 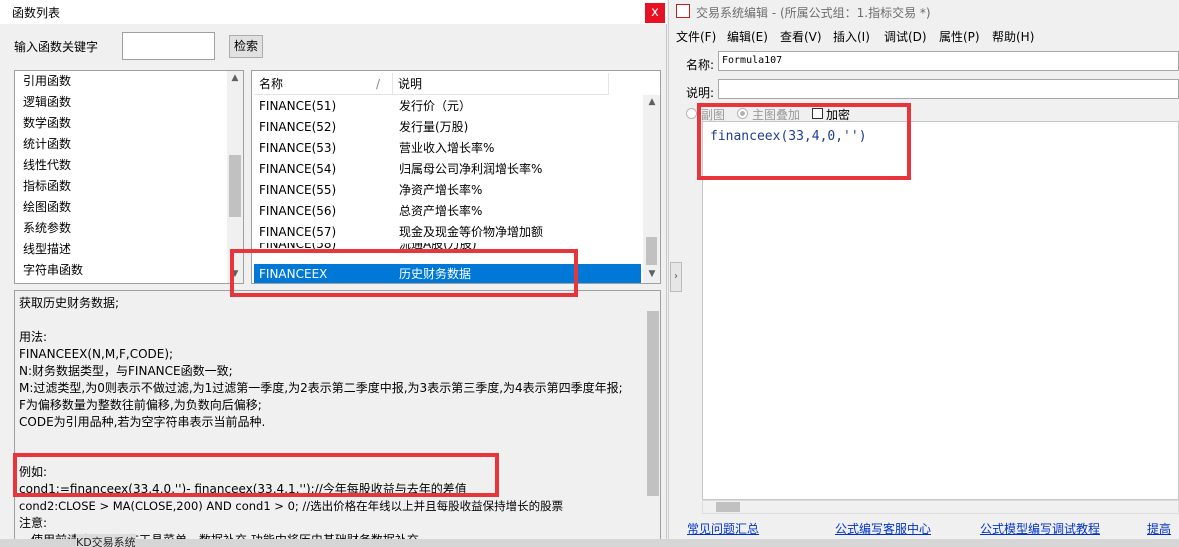 I want to click on menu-file: 文件(F), so click(x=696, y=36).